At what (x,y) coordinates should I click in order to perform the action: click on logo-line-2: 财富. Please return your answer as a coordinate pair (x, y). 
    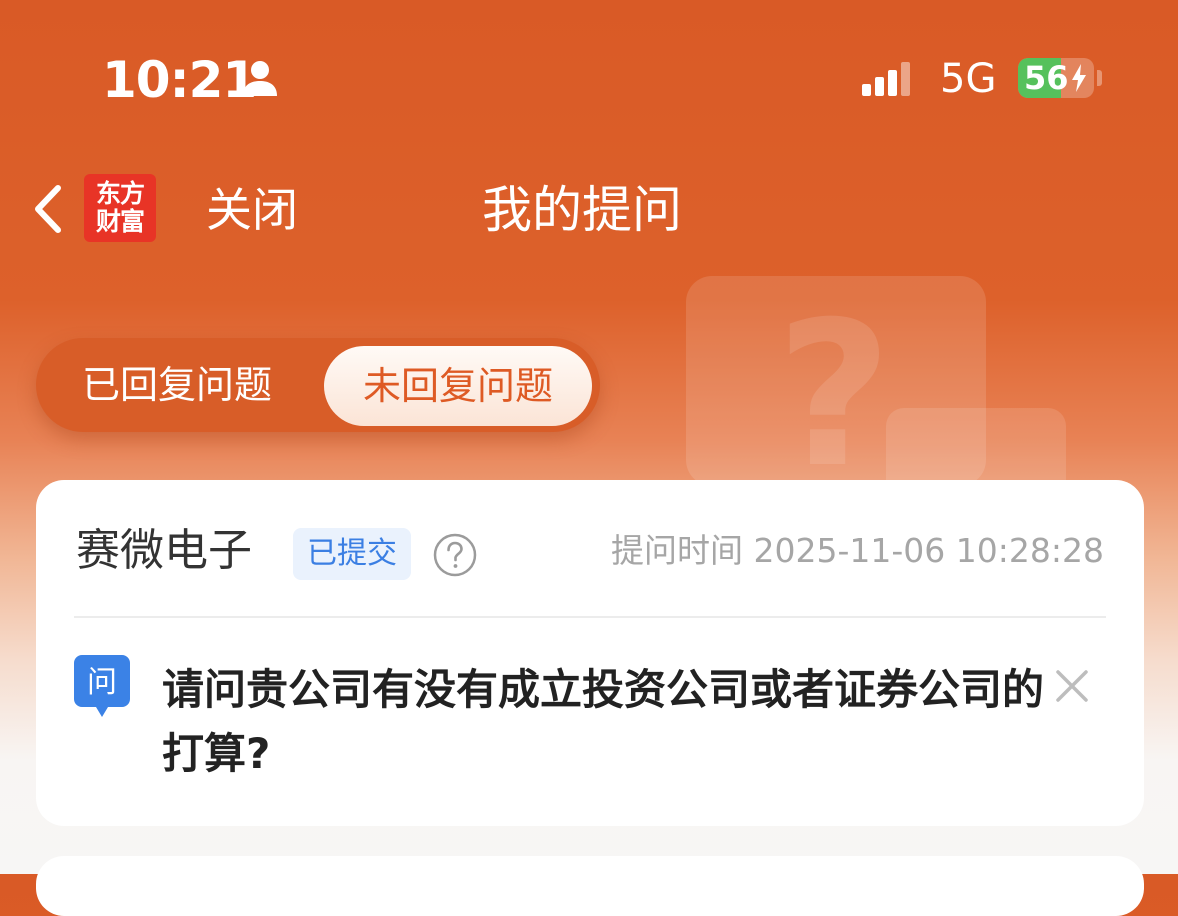
    Looking at the image, I should click on (120, 221).